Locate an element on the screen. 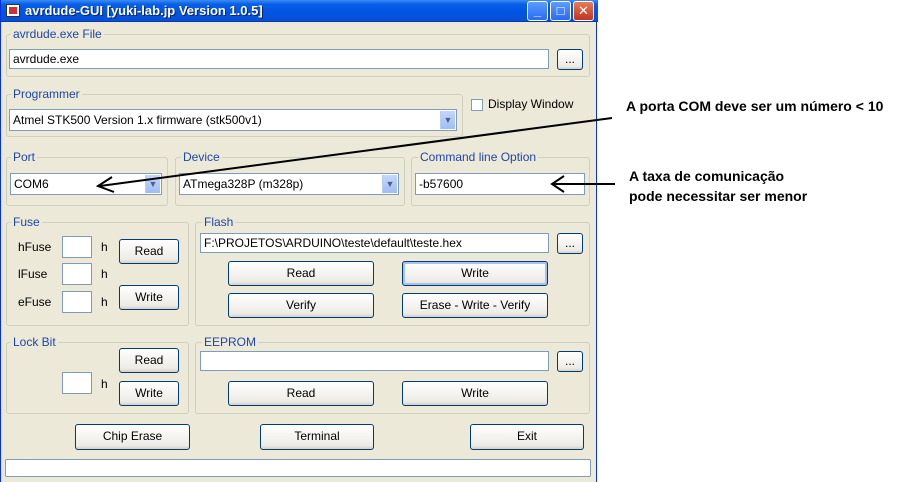  baud-annotation-line2: pode necessitar ser menor is located at coordinates (718, 196).